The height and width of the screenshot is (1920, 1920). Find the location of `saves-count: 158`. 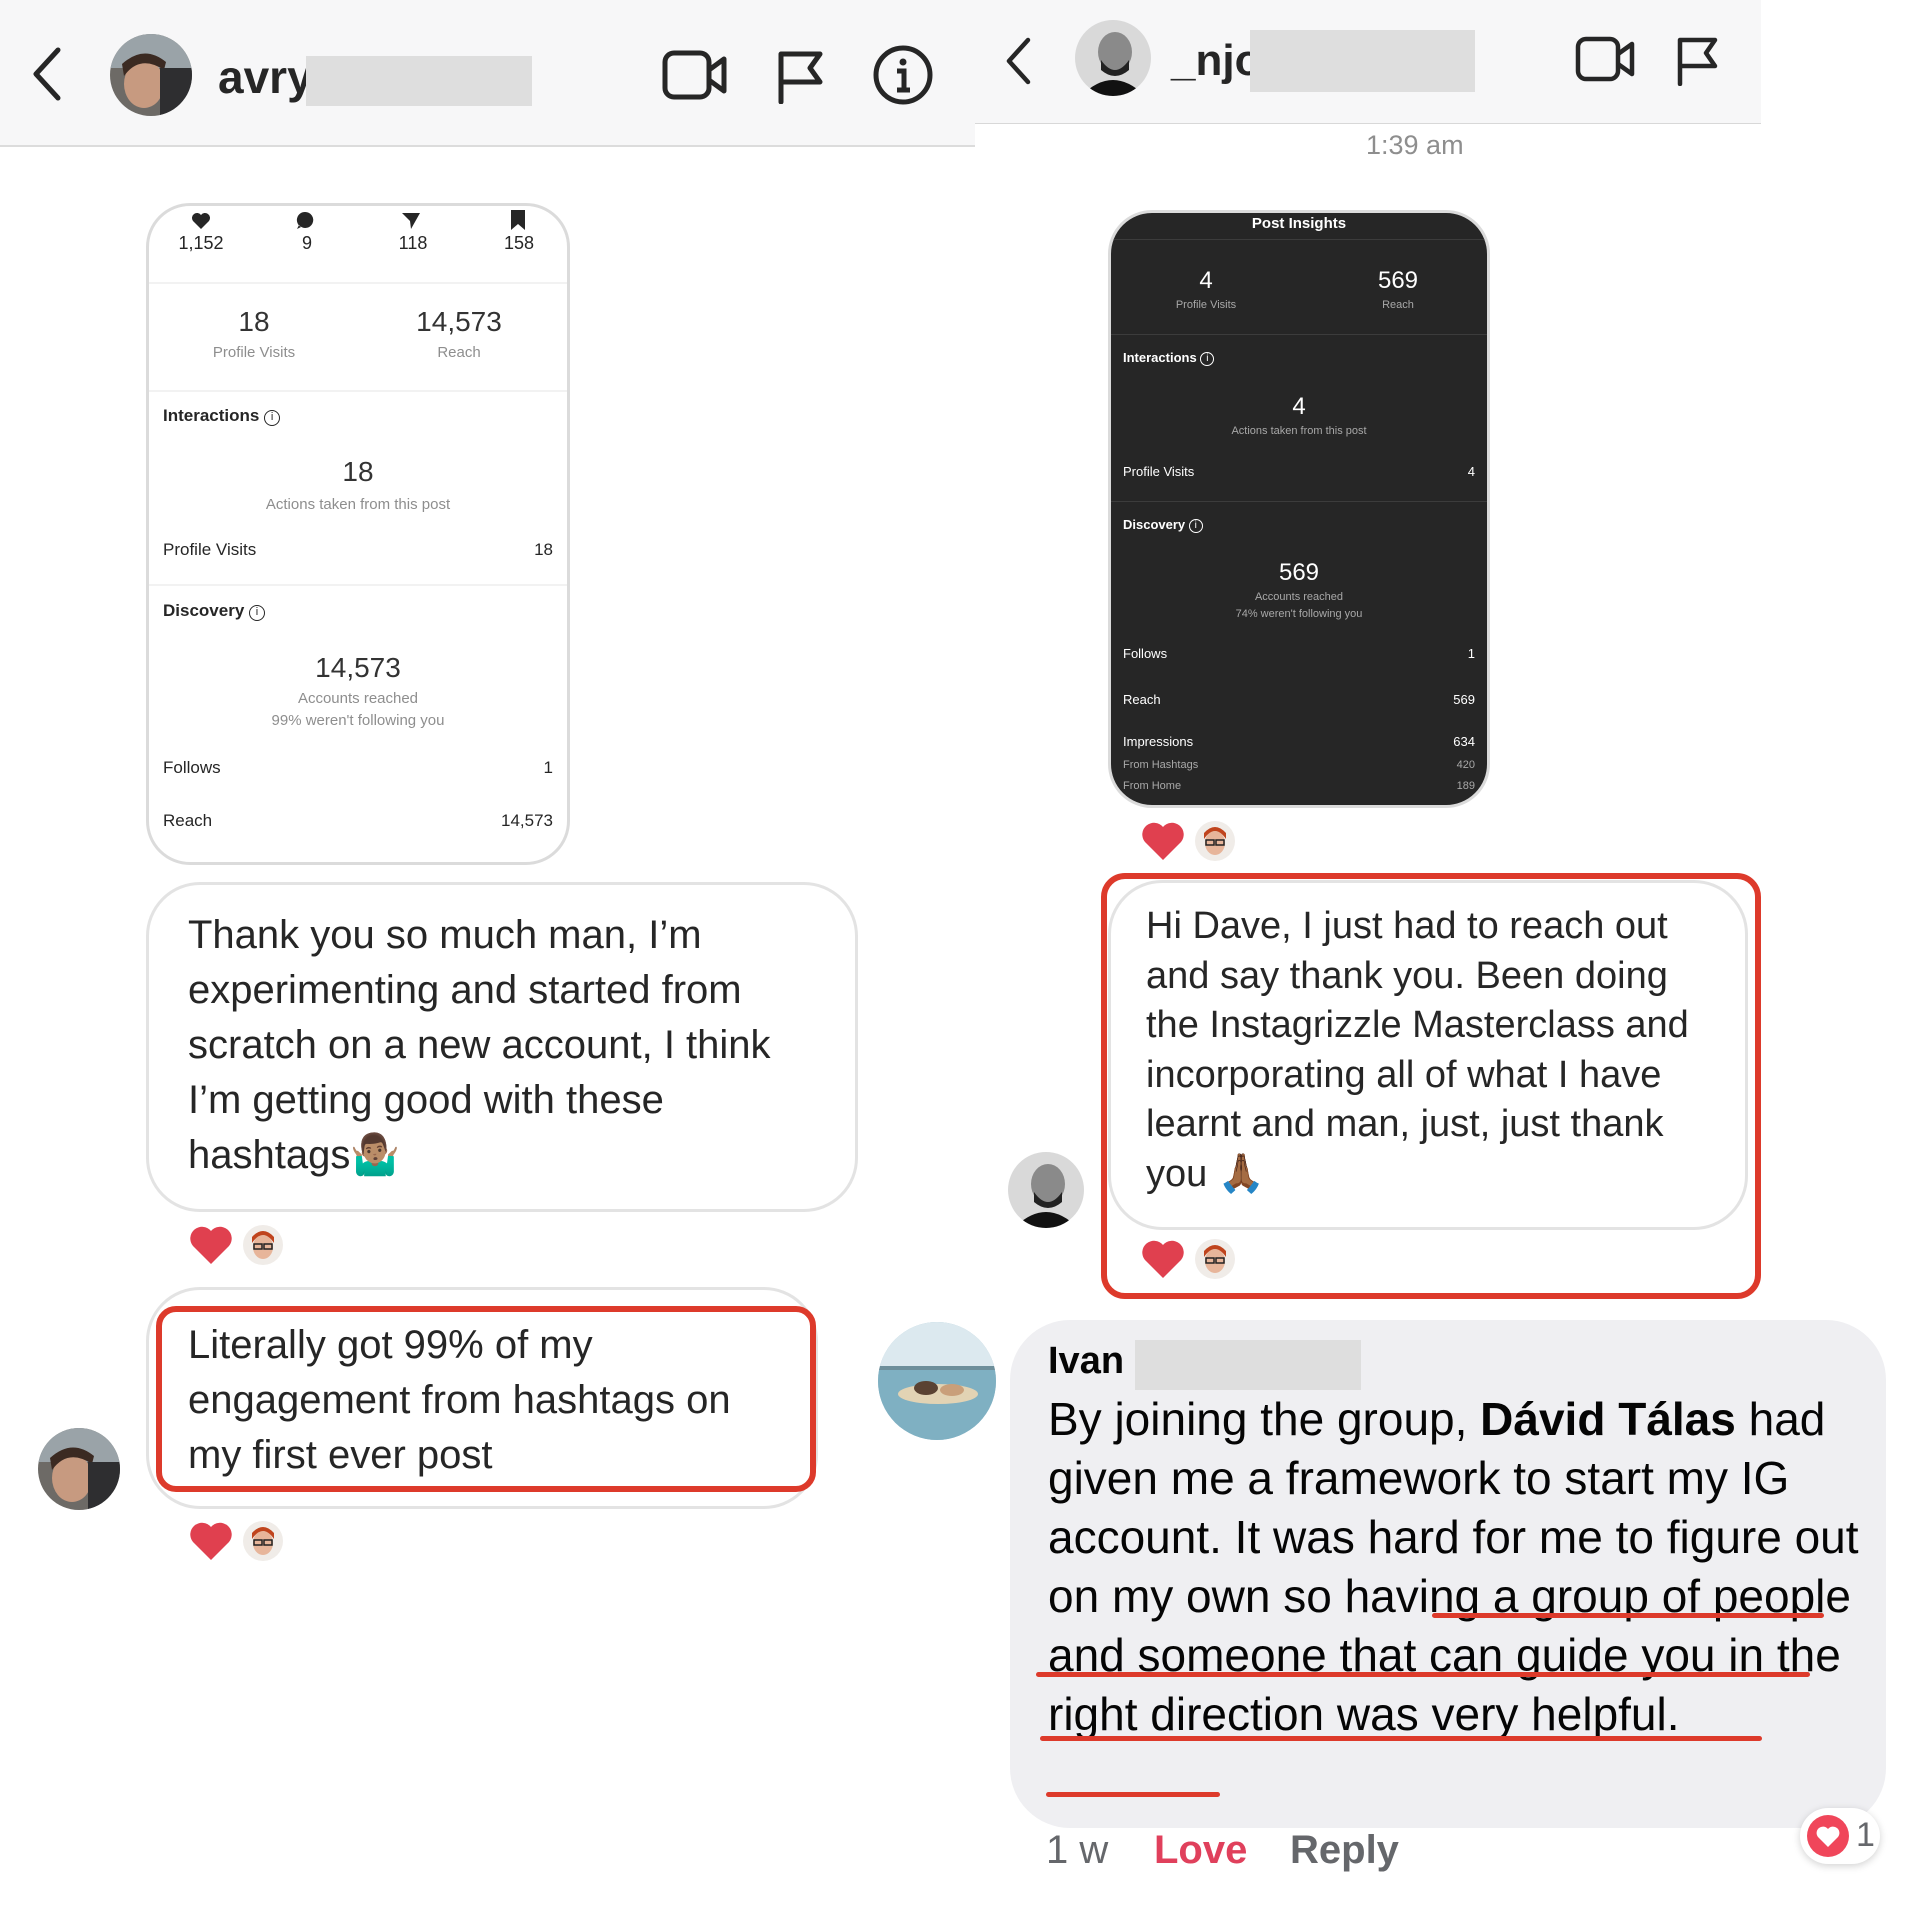

saves-count: 158 is located at coordinates (519, 243).